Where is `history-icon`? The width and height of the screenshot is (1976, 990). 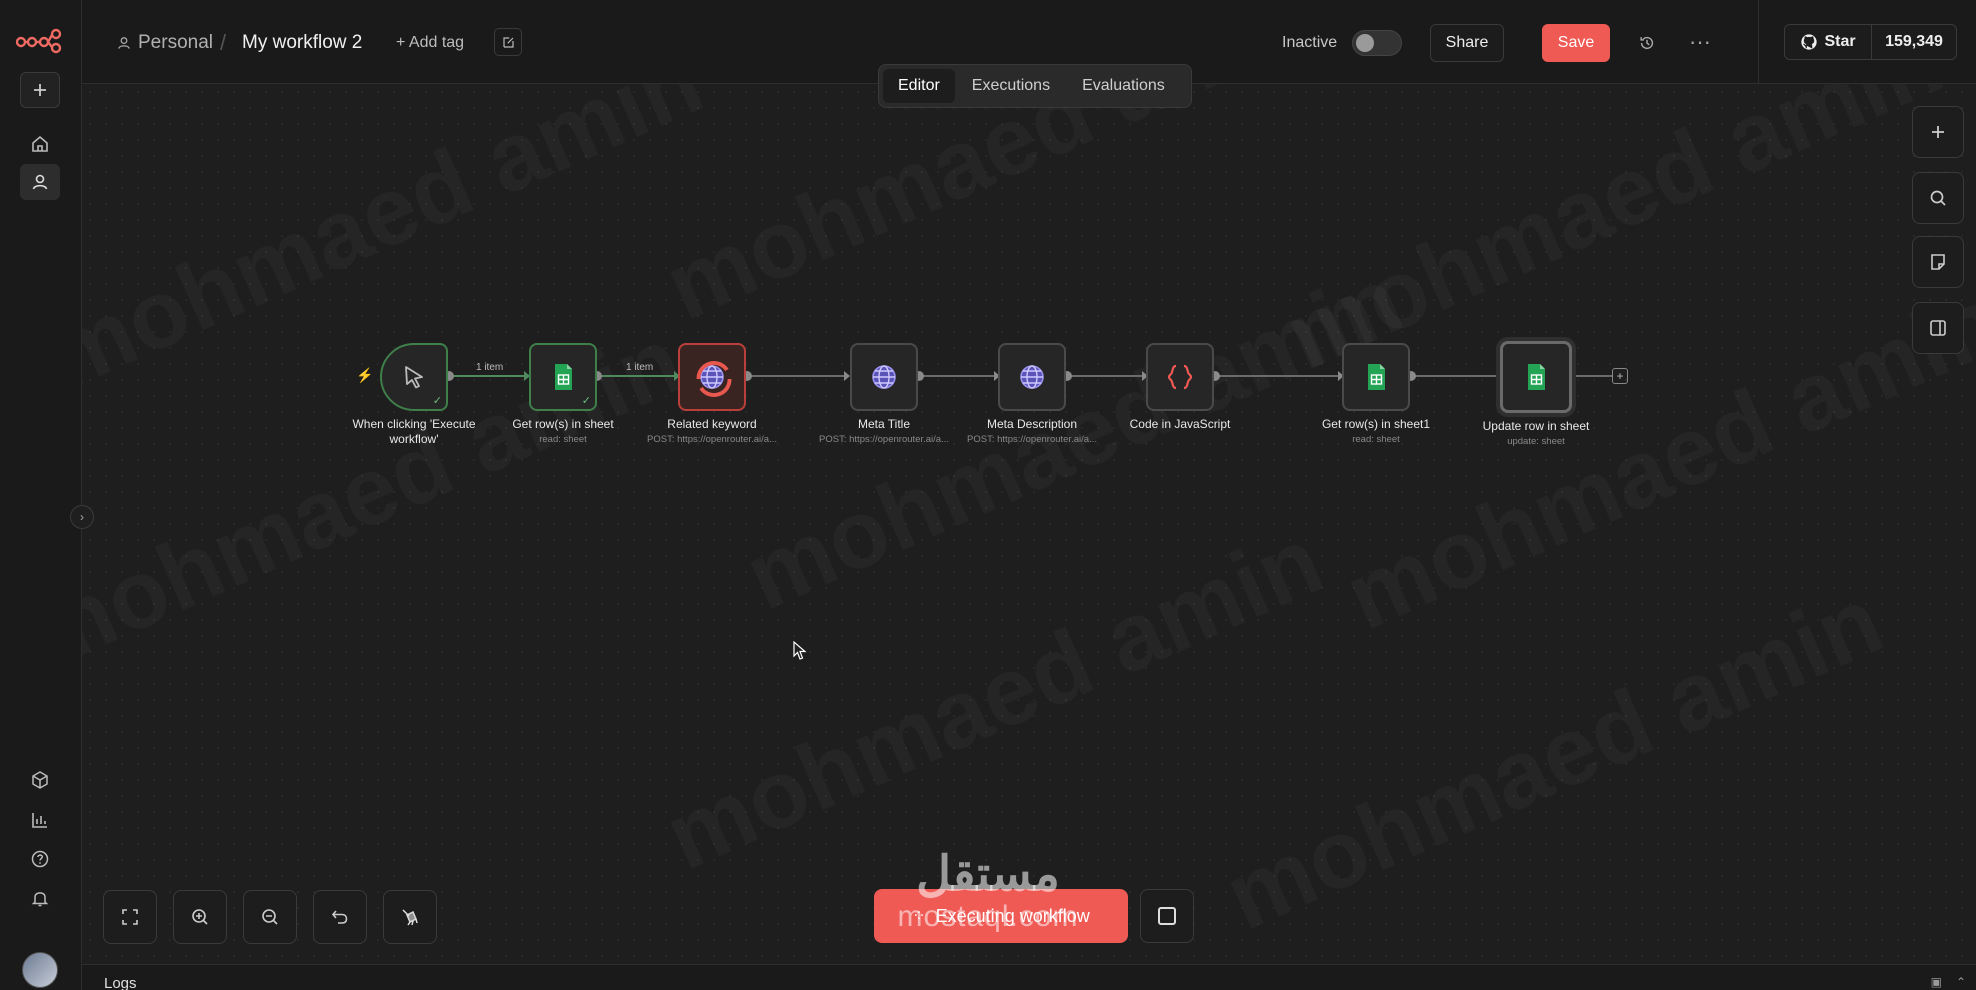 history-icon is located at coordinates (1647, 43).